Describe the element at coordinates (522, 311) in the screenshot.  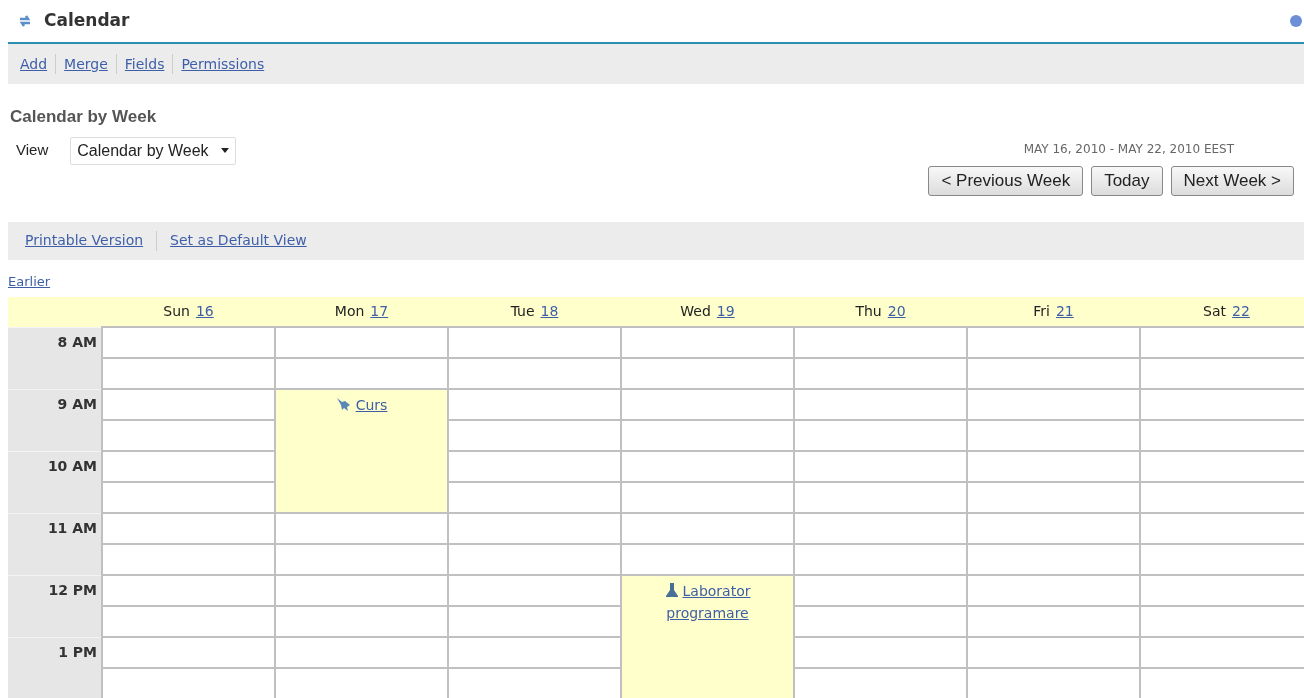
I see `weekday-label: Tue` at that location.